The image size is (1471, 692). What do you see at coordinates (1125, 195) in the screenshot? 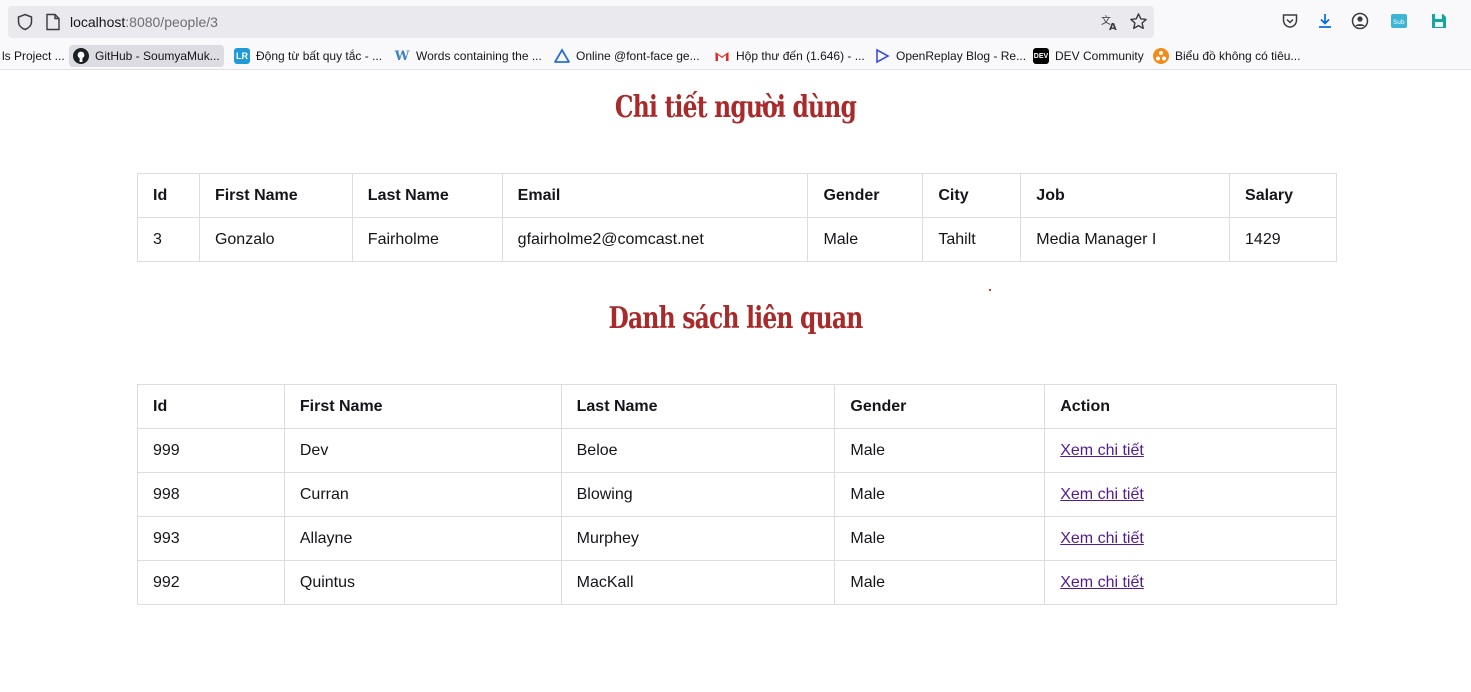
I see `header-job: Job` at bounding box center [1125, 195].